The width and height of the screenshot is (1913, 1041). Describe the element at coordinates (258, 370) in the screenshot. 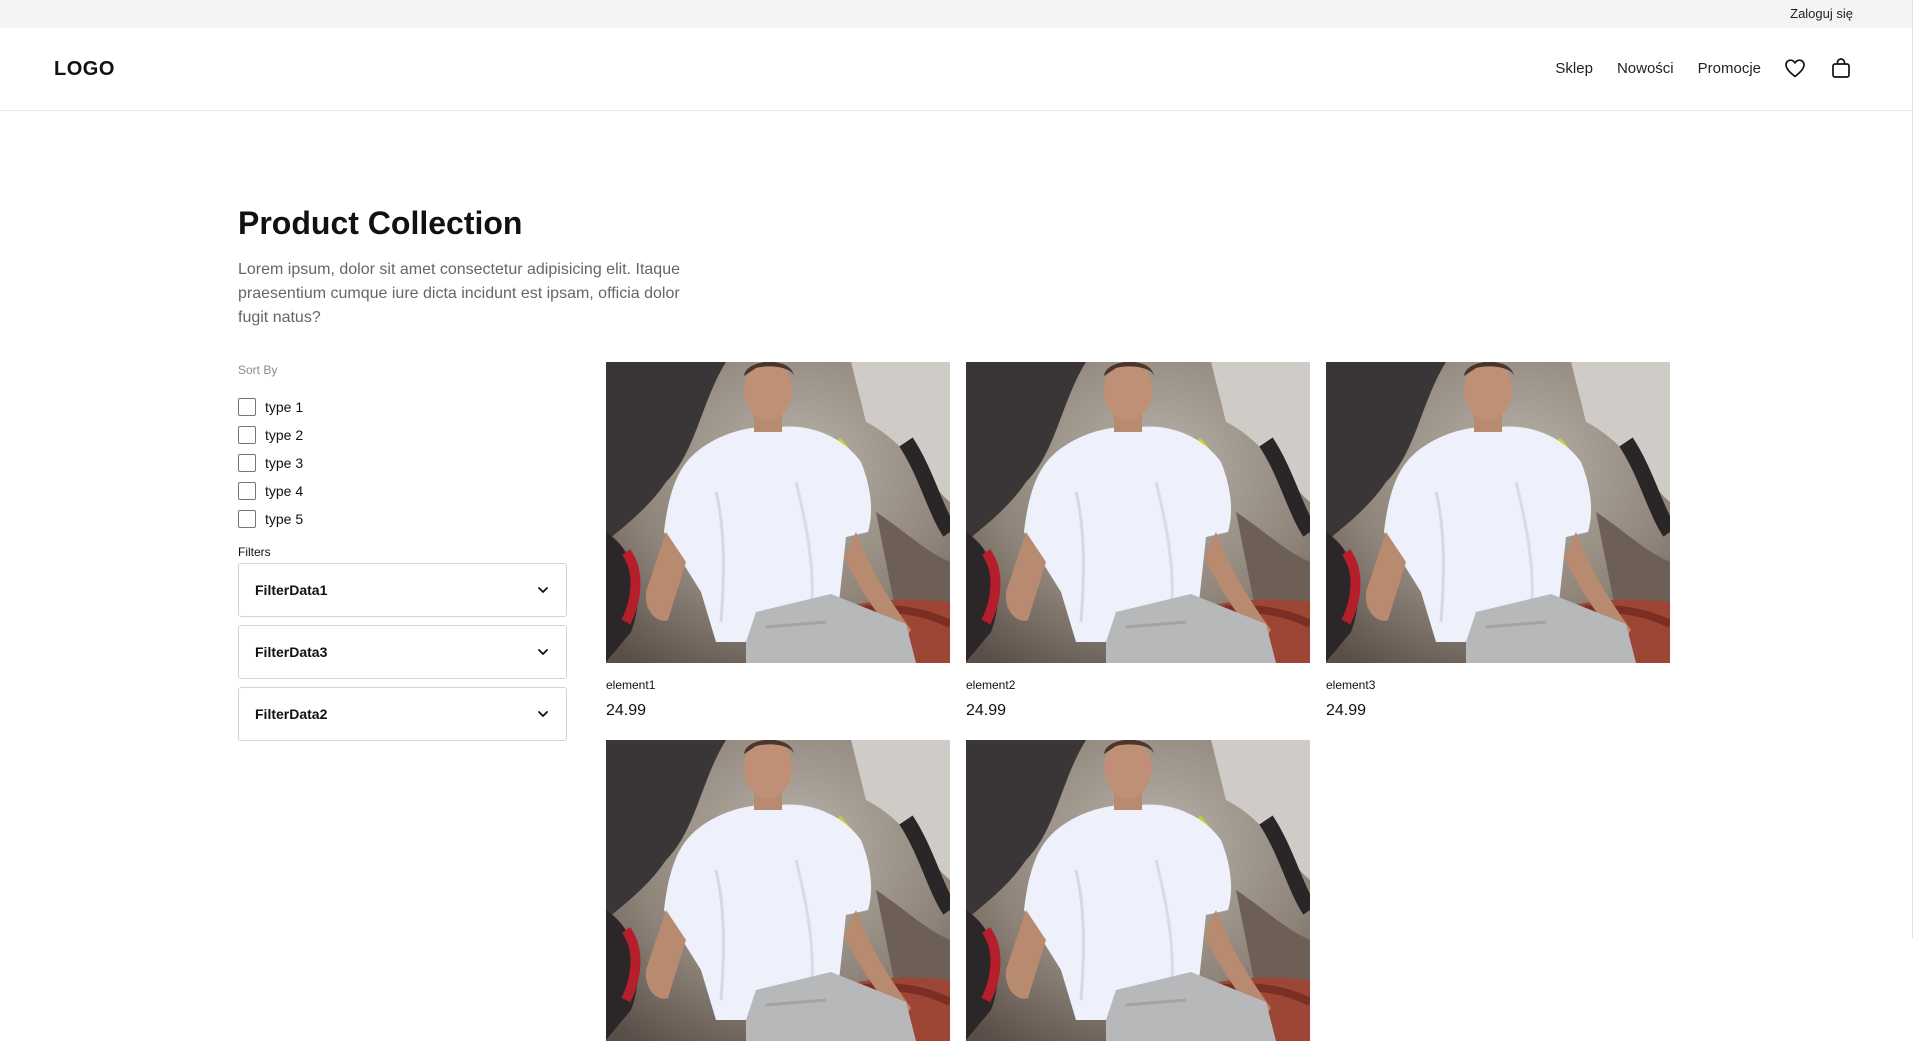

I see `sort-by-label: Sort By` at that location.